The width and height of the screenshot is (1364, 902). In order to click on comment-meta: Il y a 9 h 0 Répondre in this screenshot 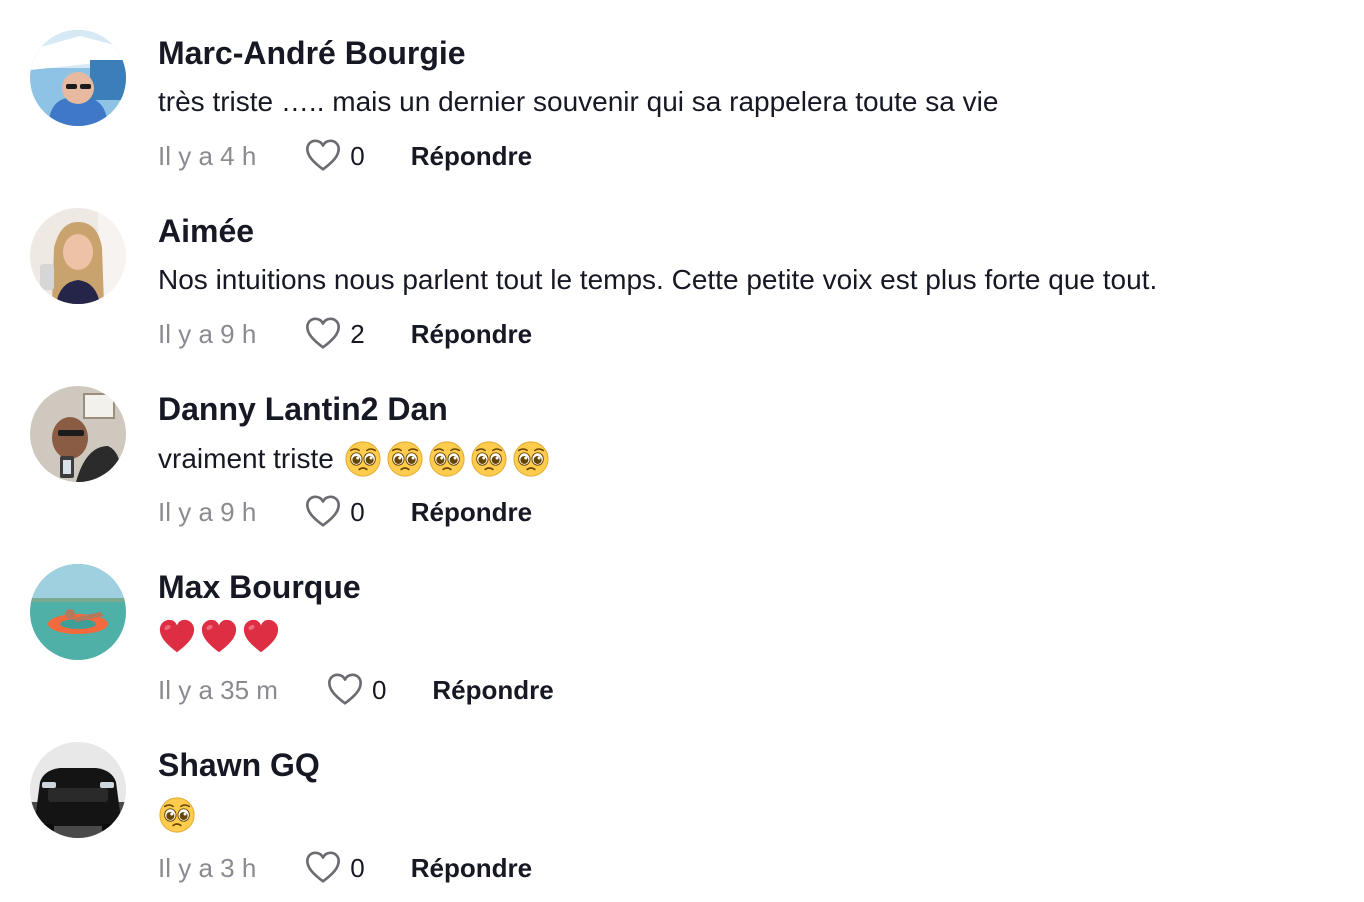, I will do `click(345, 512)`.